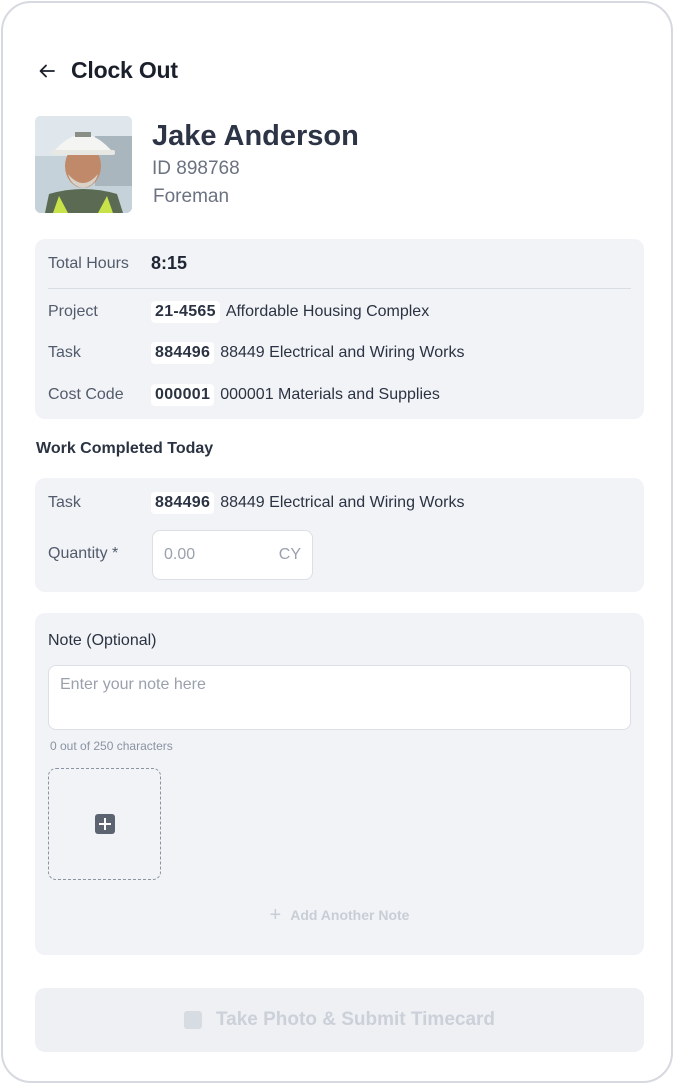 The height and width of the screenshot is (1084, 674). What do you see at coordinates (255, 164) in the screenshot?
I see `profile-info: Jake Anderson ID 898768 Foreman` at bounding box center [255, 164].